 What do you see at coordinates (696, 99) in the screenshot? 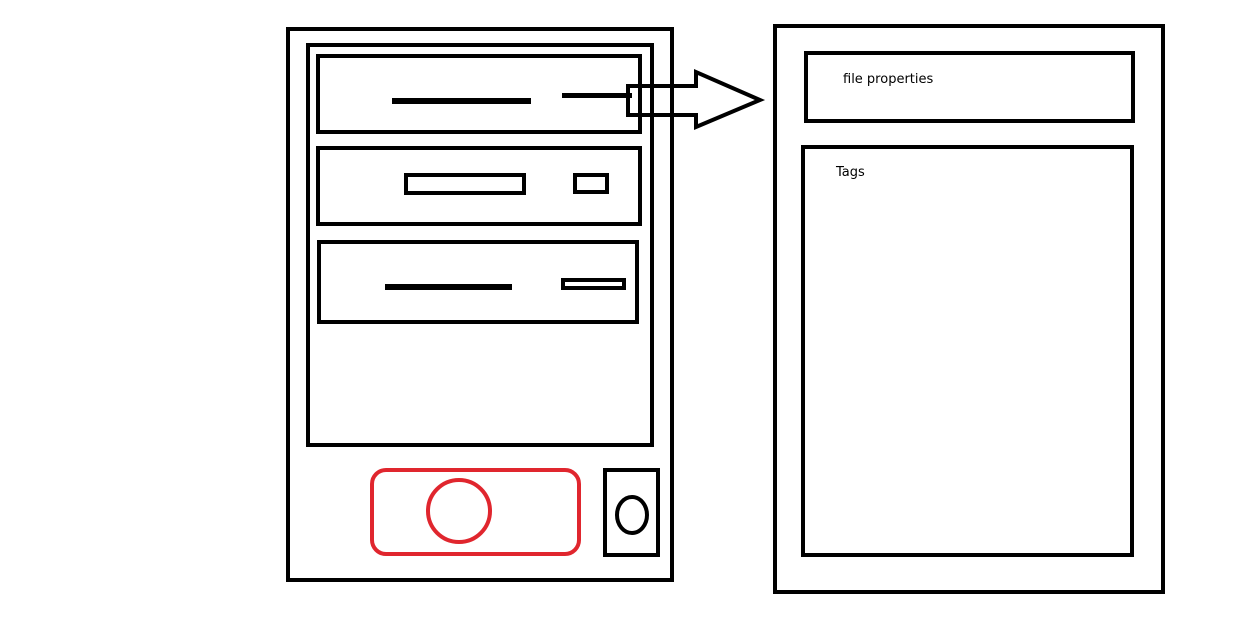
I see `arrow-right-icon` at bounding box center [696, 99].